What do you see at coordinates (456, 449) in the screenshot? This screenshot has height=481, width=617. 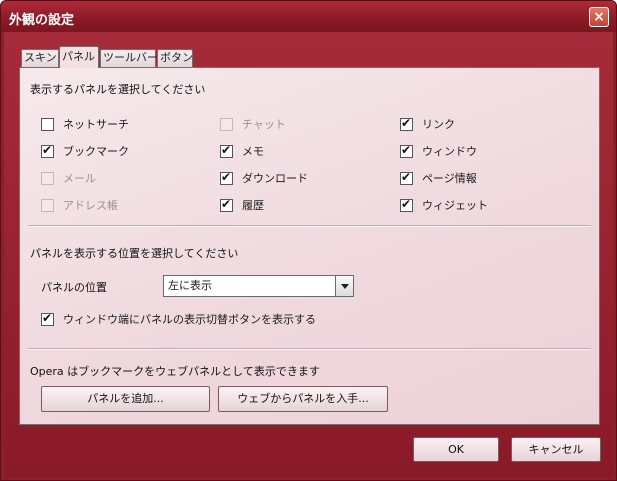 I see `ok-button: OK` at bounding box center [456, 449].